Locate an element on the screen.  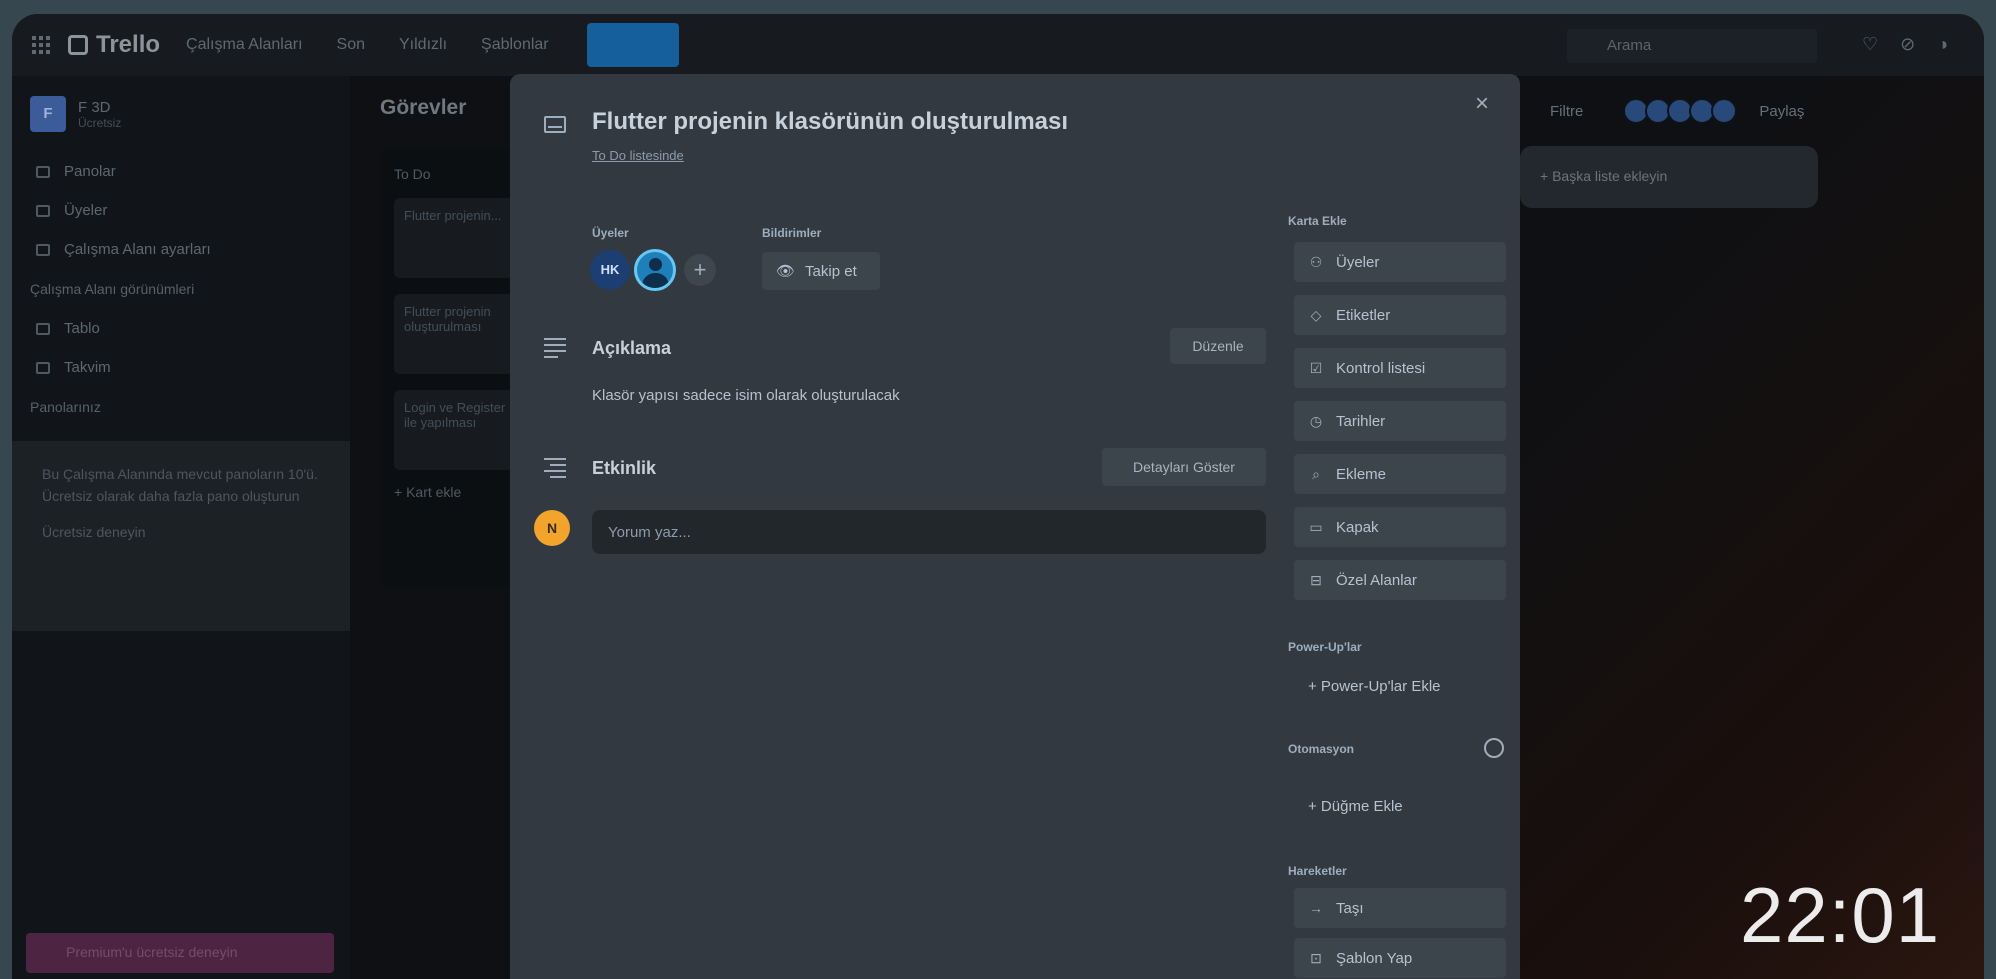
custom-fields-button: ⊟ Özel Alanlar is located at coordinates (1400, 580).